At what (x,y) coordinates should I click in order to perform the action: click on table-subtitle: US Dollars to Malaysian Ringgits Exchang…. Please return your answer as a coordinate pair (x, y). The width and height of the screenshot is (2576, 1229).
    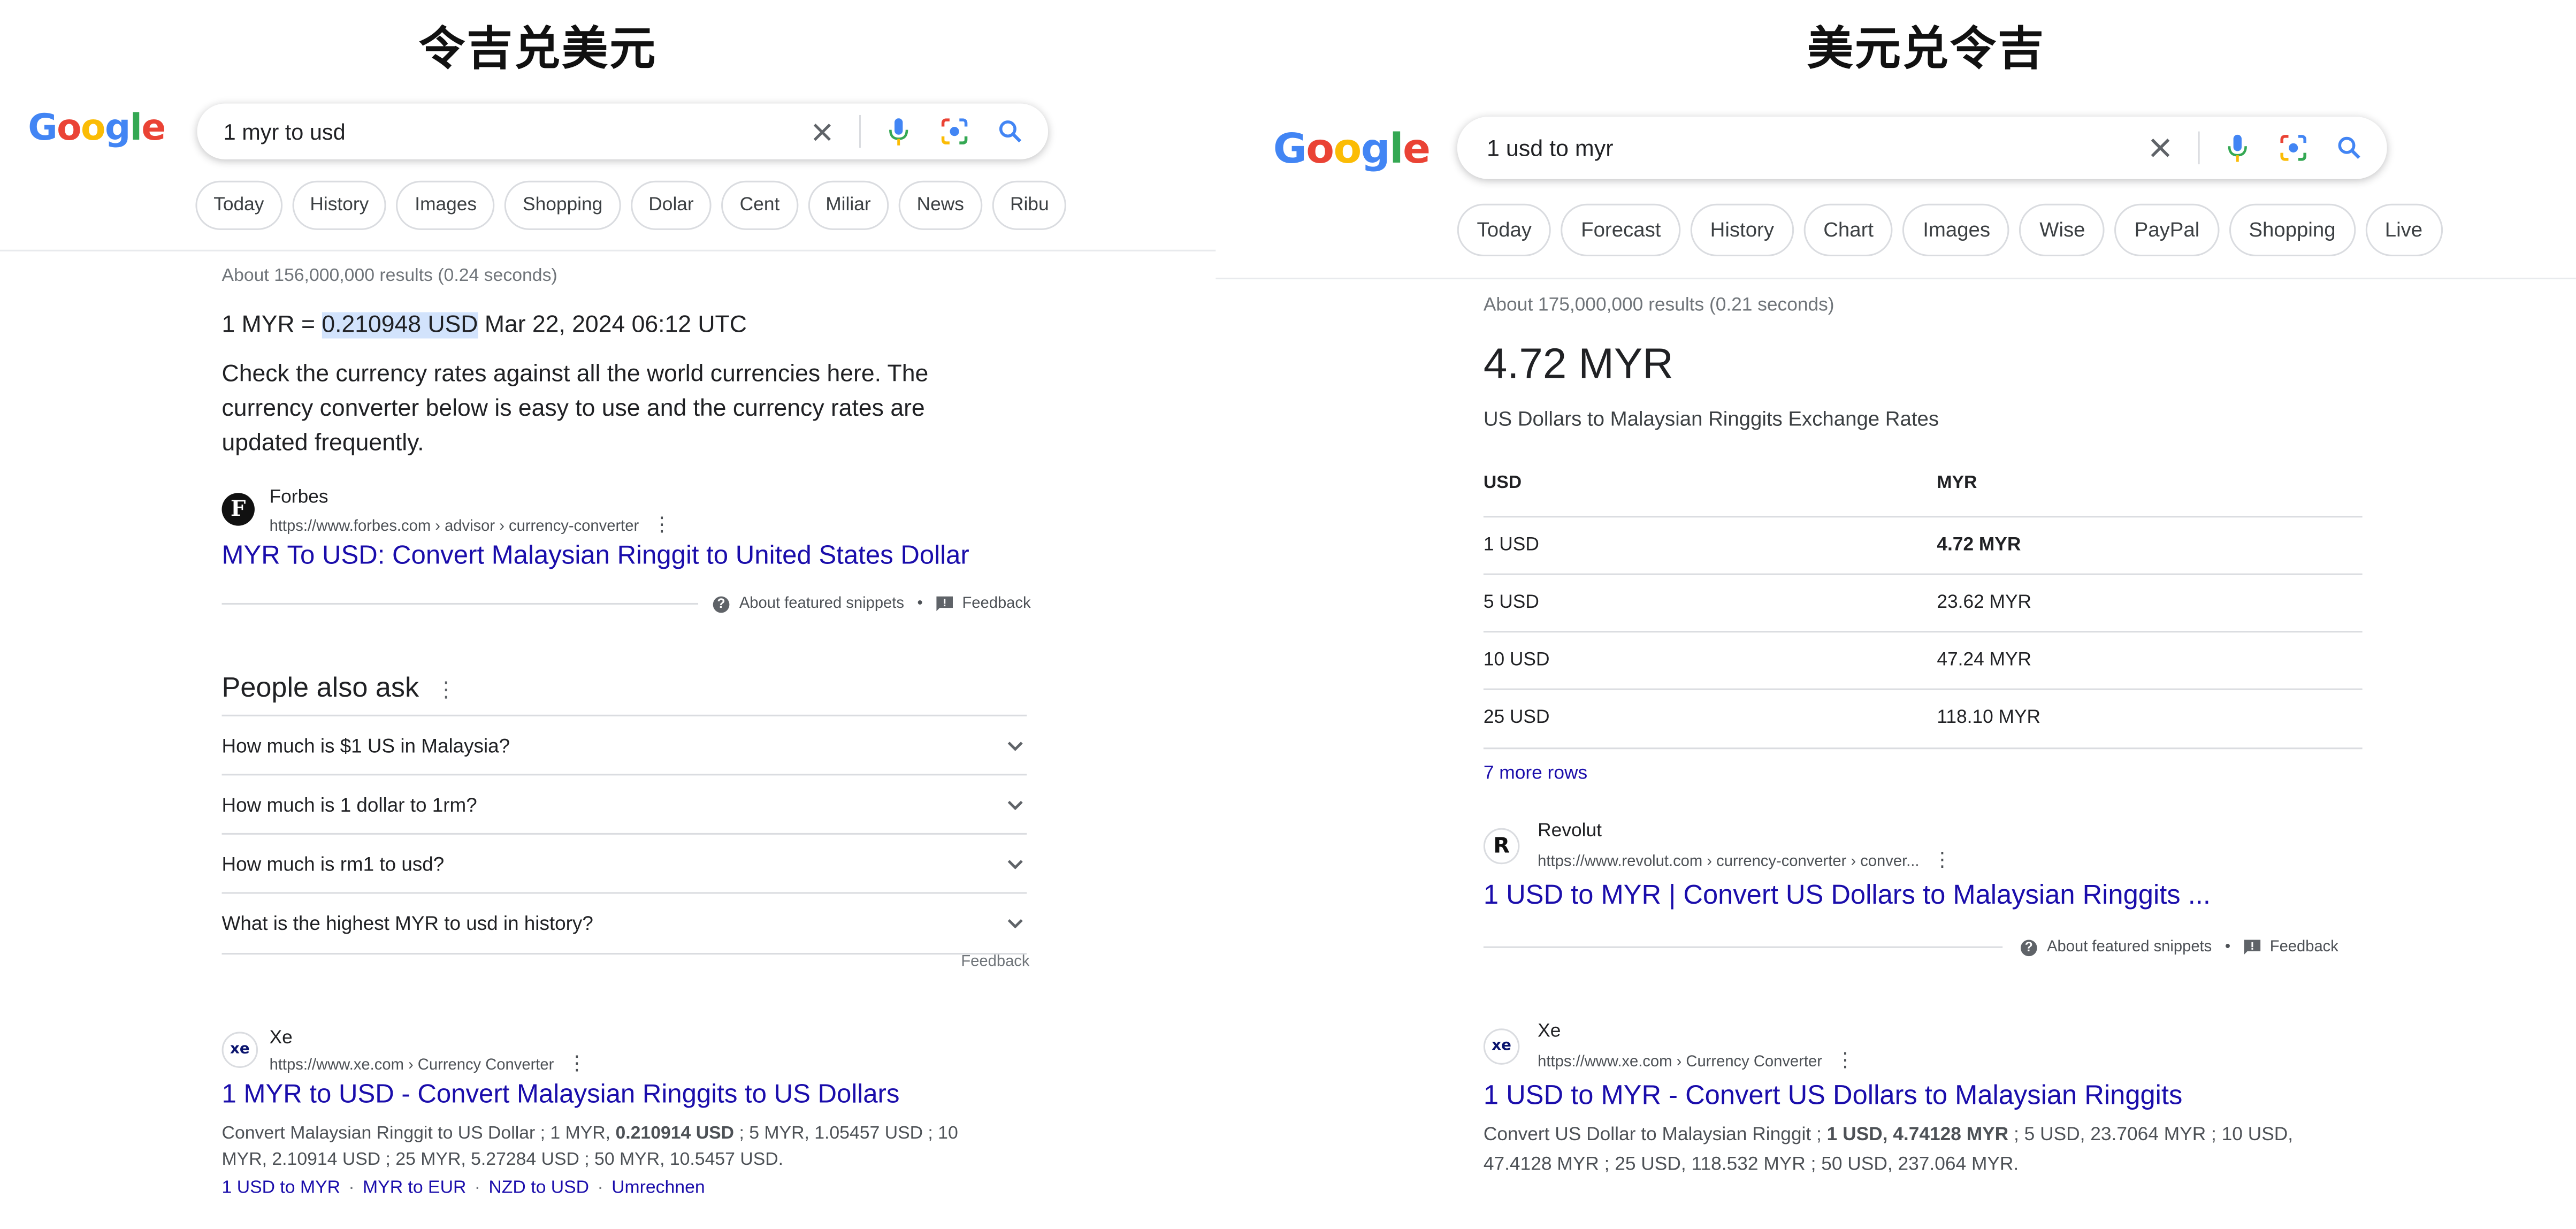
    Looking at the image, I should click on (1711, 419).